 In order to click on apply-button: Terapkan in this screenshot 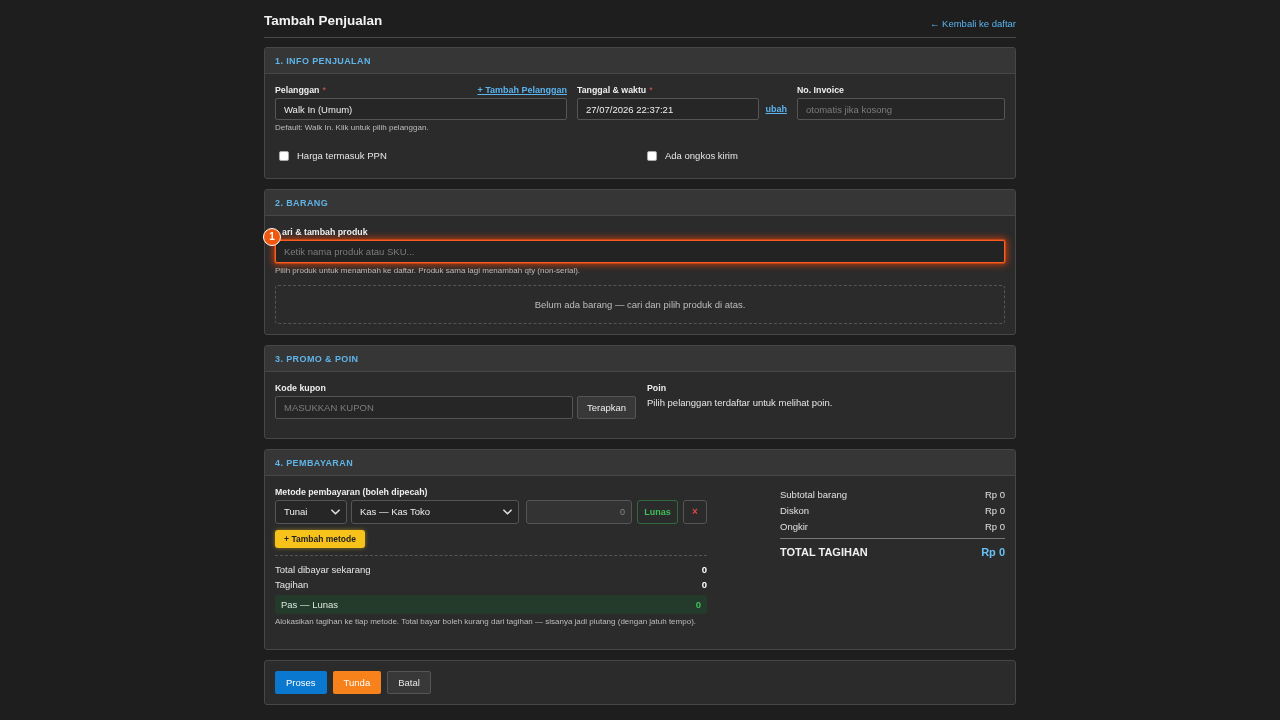, I will do `click(607, 407)`.